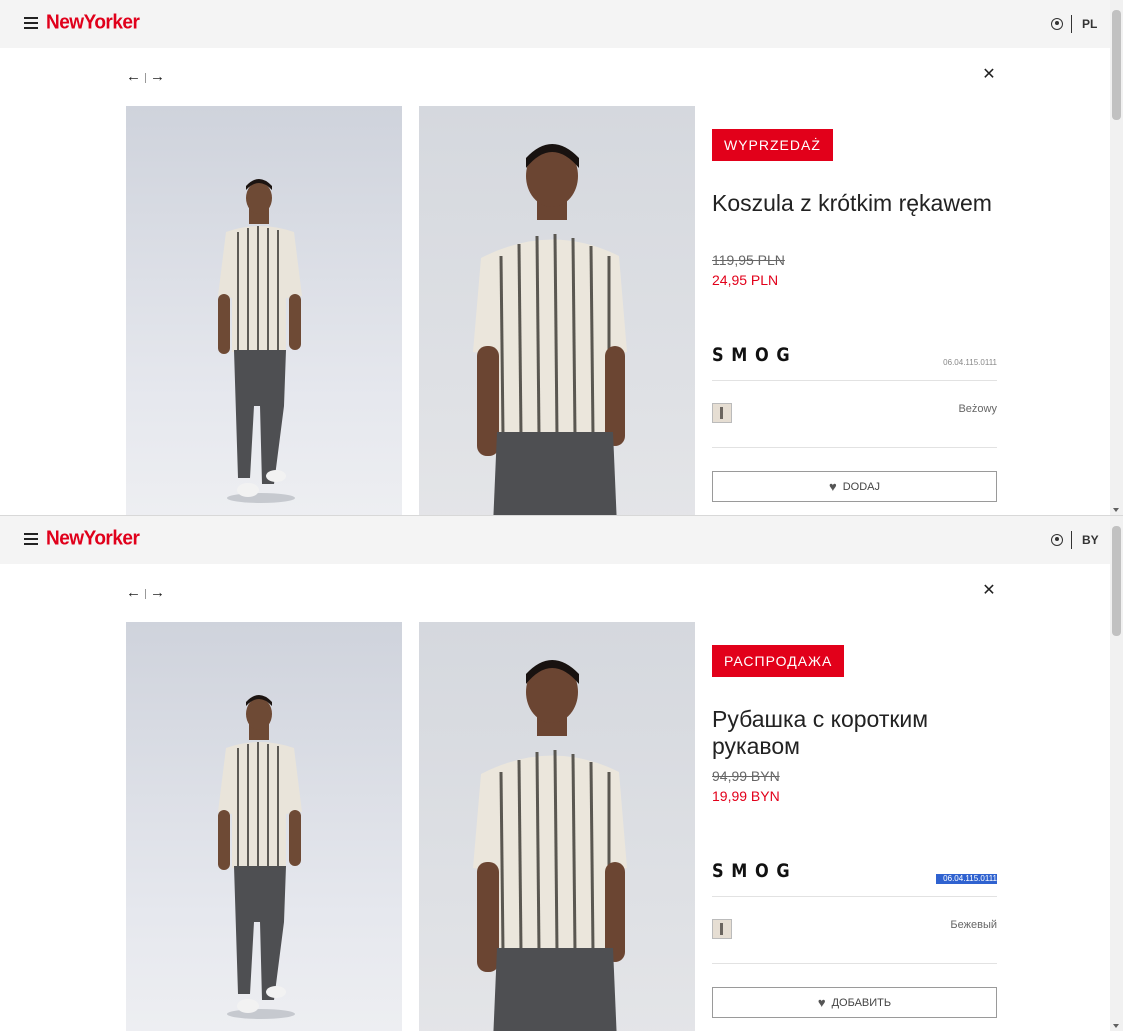  What do you see at coordinates (748, 260) in the screenshot?
I see `old-price: 119,95 PLN` at bounding box center [748, 260].